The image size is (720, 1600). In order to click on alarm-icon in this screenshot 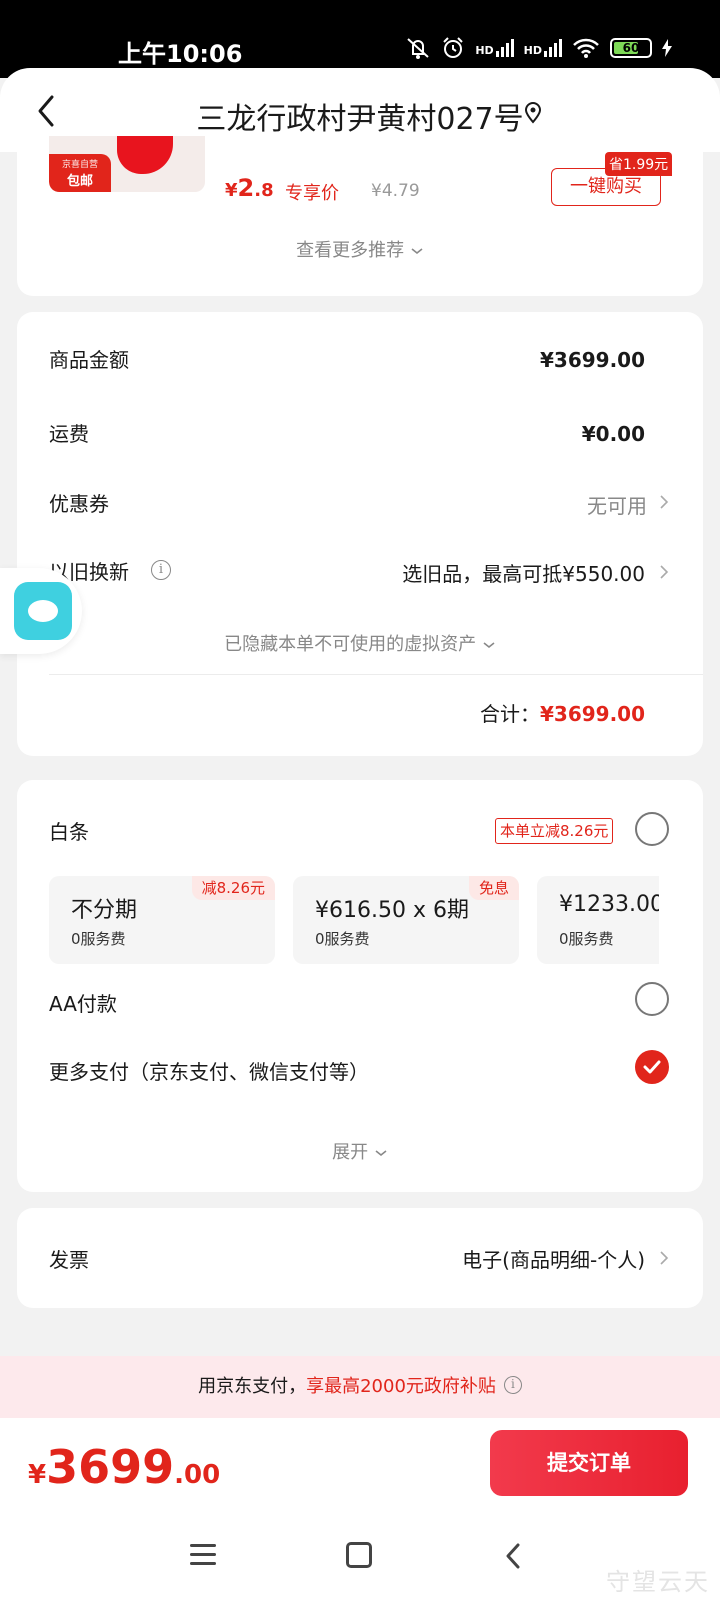, I will do `click(453, 47)`.